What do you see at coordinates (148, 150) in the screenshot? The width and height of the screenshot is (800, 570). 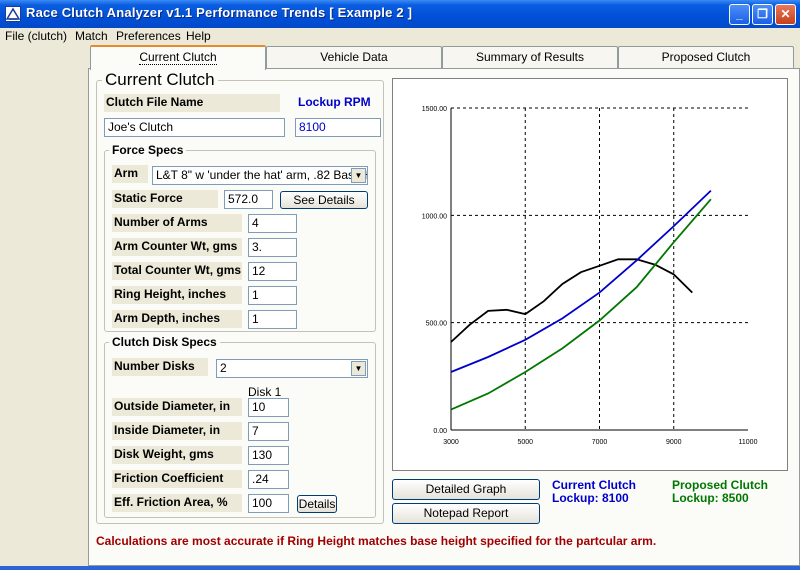 I see `force-specs-title: Force Specs` at bounding box center [148, 150].